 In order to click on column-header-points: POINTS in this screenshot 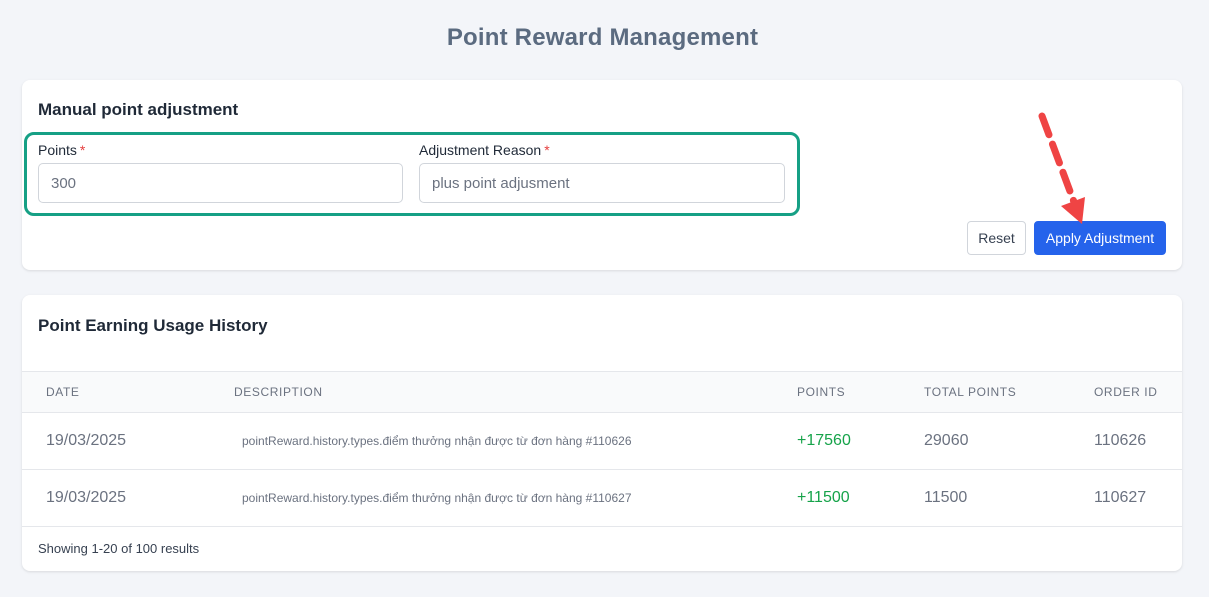, I will do `click(860, 392)`.